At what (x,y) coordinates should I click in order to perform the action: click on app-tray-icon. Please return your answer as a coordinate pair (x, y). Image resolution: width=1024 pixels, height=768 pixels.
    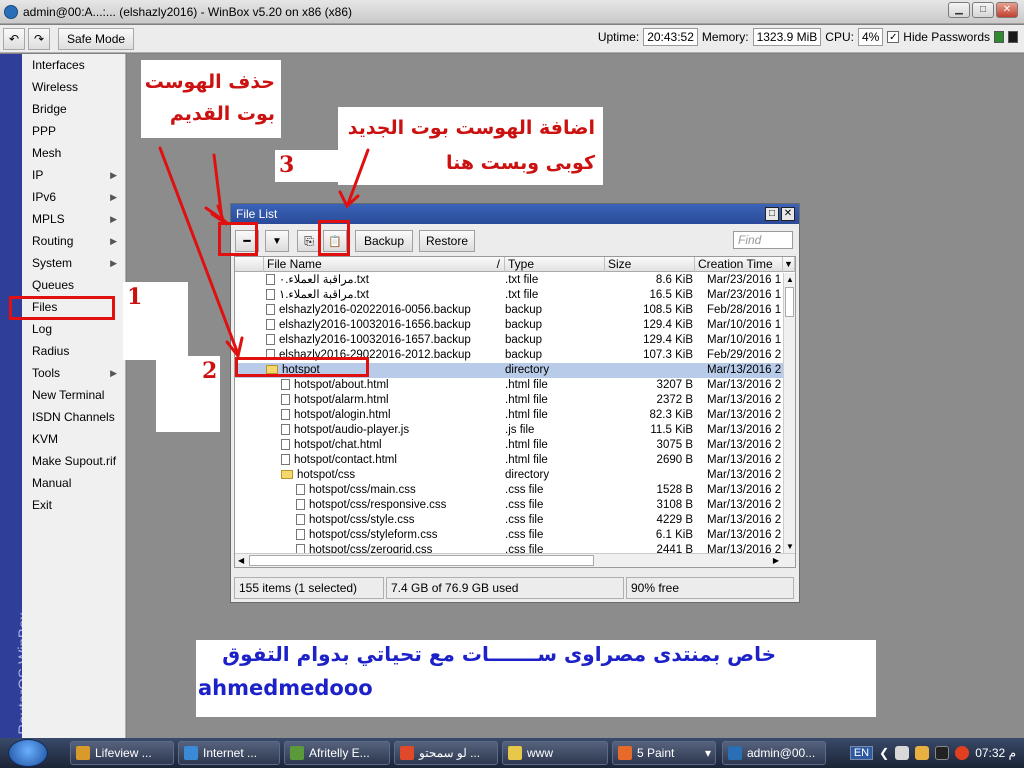
    Looking at the image, I should click on (942, 753).